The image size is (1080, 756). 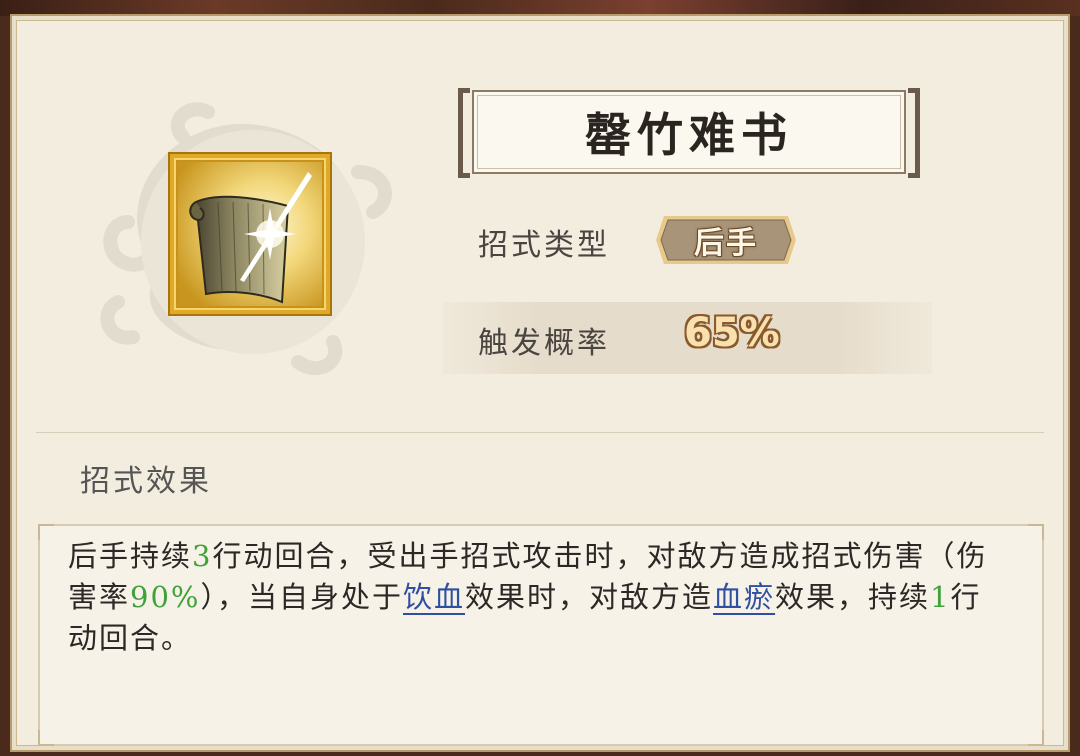 What do you see at coordinates (434, 597) in the screenshot?
I see `status-link-yinxue: 饮血` at bounding box center [434, 597].